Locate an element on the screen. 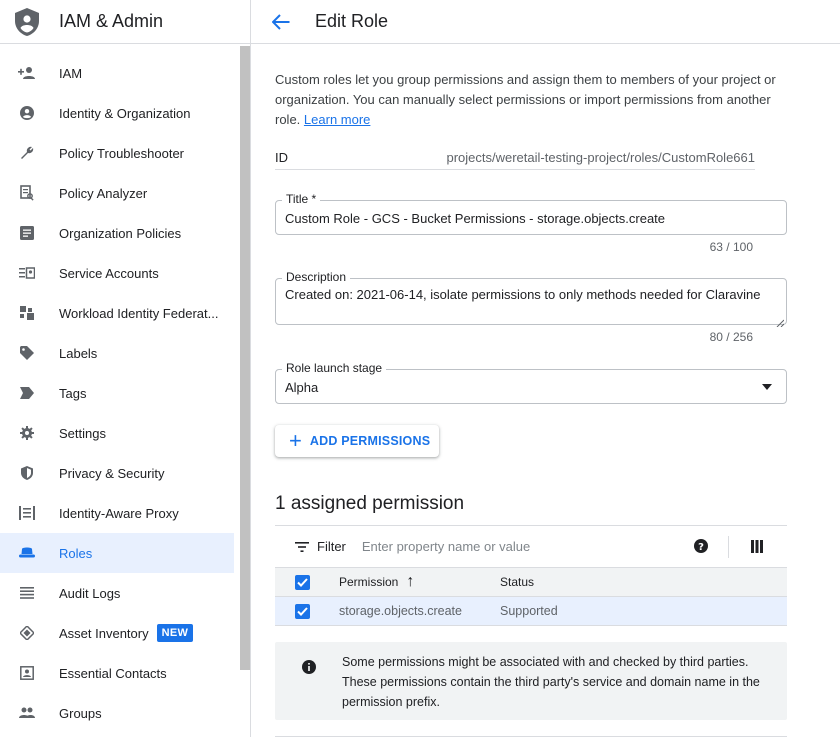 This screenshot has width=840, height=737. sidebar-item-service-accounts: Service Accounts is located at coordinates (120, 273).